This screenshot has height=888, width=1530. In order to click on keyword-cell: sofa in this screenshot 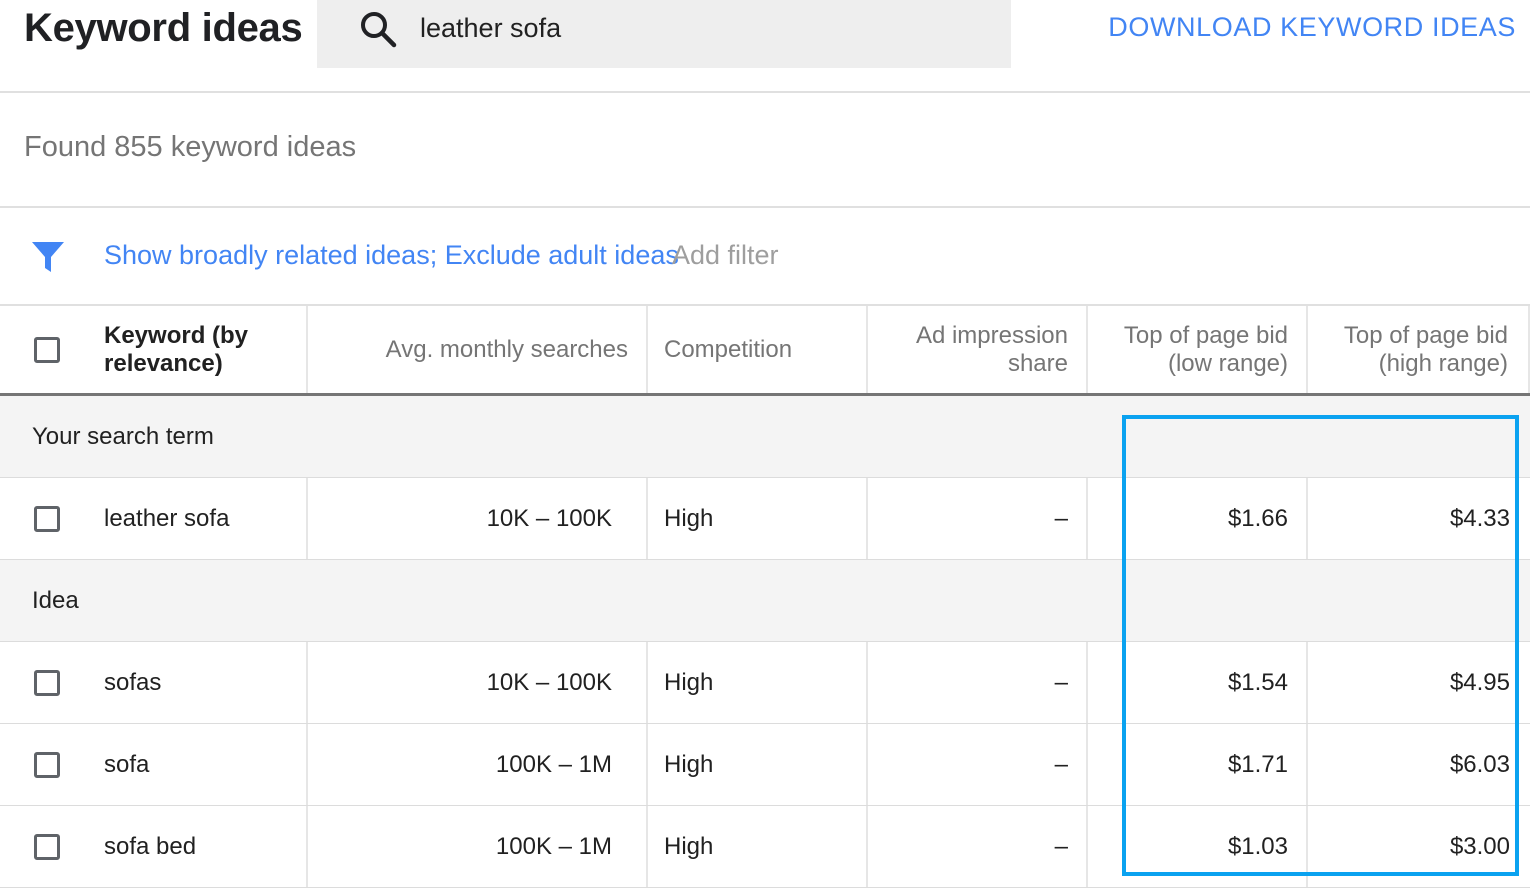, I will do `click(202, 764)`.